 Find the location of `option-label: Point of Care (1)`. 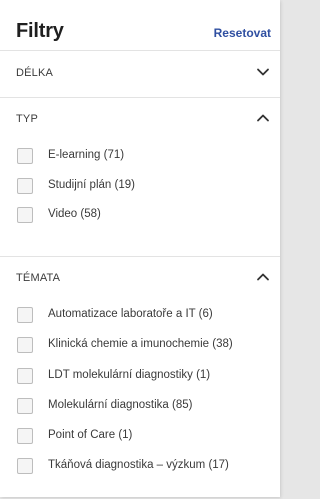

option-label: Point of Care (1) is located at coordinates (90, 435).